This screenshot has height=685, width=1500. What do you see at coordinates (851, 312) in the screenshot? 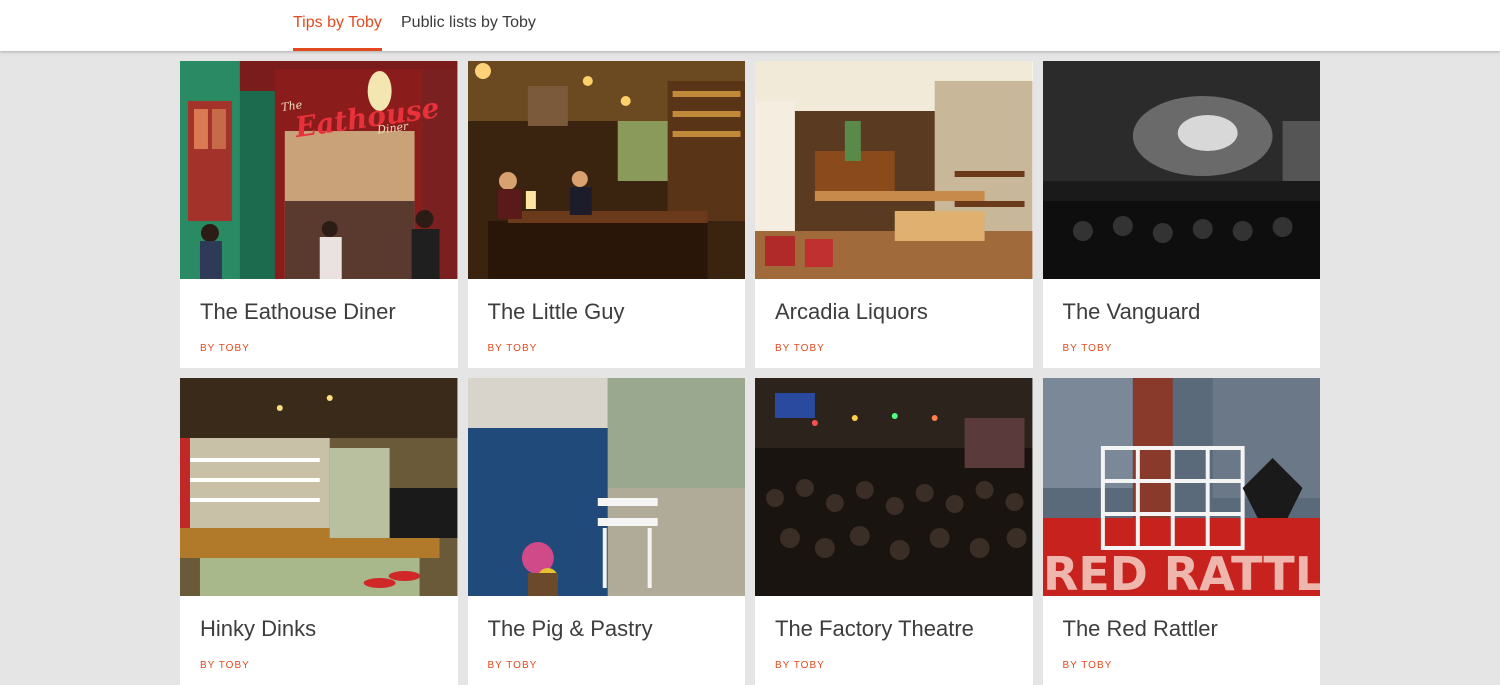
I see `card-title: Arcadia Liquors` at bounding box center [851, 312].